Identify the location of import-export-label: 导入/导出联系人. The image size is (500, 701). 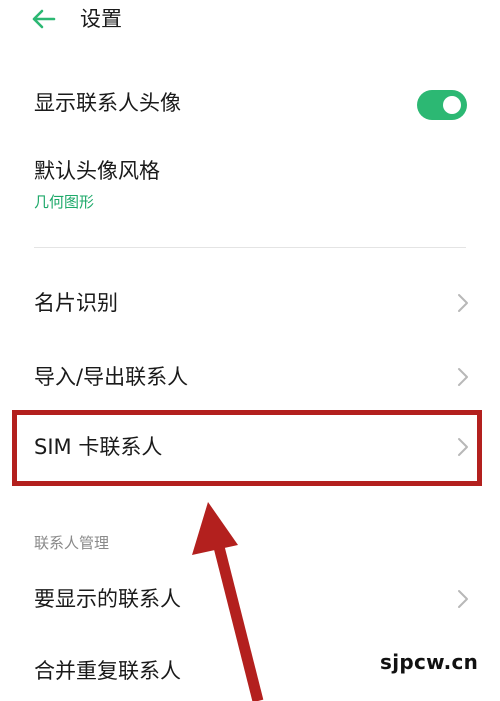
(111, 377).